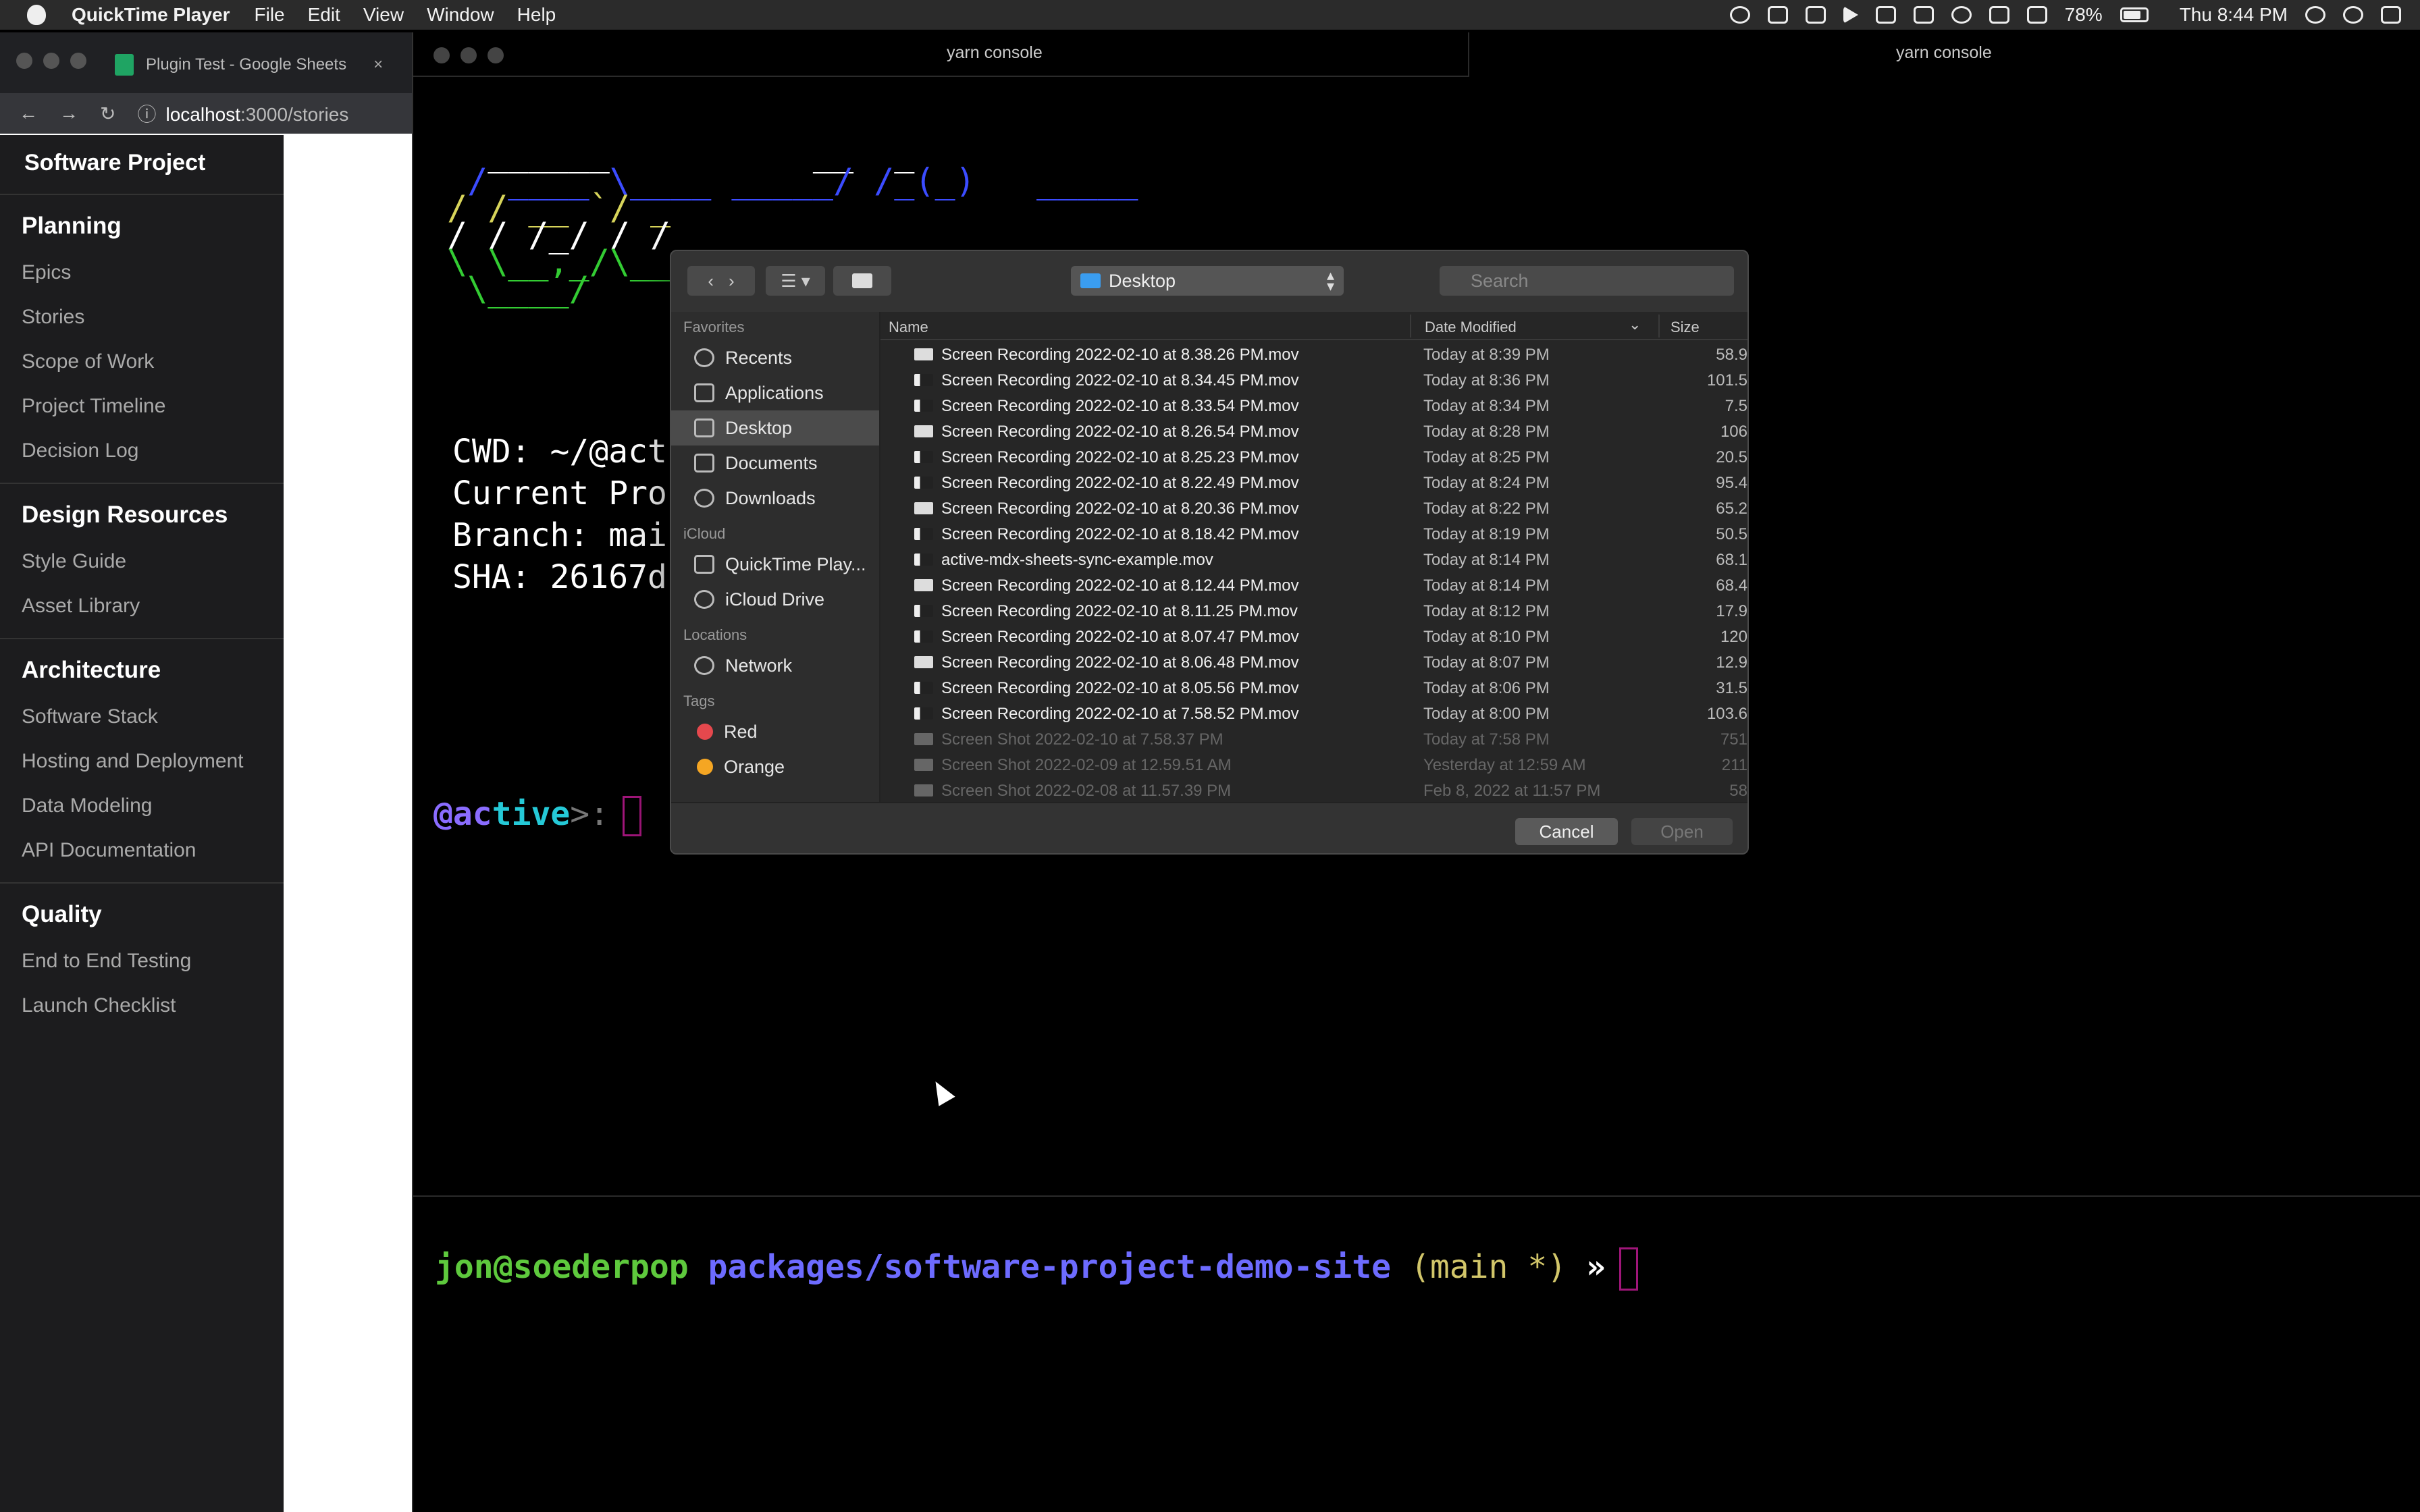  I want to click on app-menu: QuickTime Player, so click(151, 15).